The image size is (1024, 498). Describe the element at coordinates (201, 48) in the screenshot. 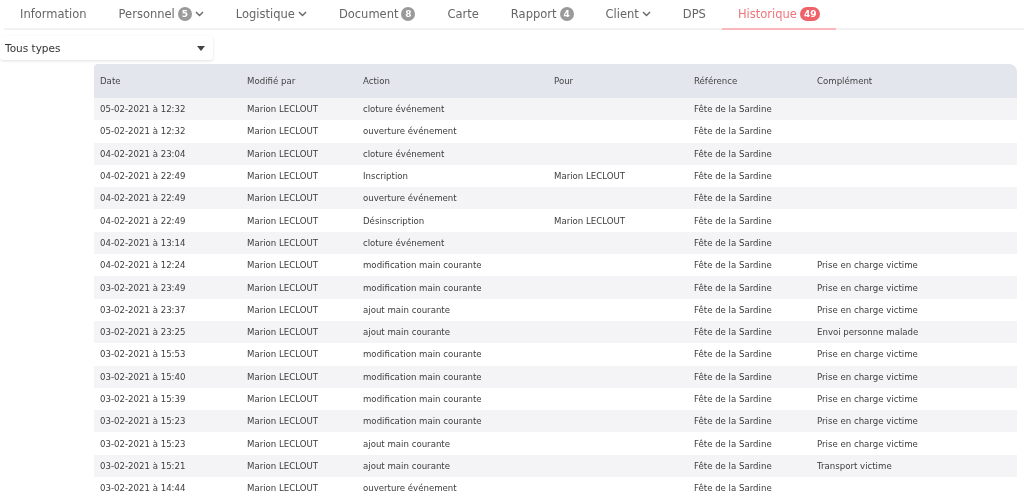

I see `caret-icon` at that location.